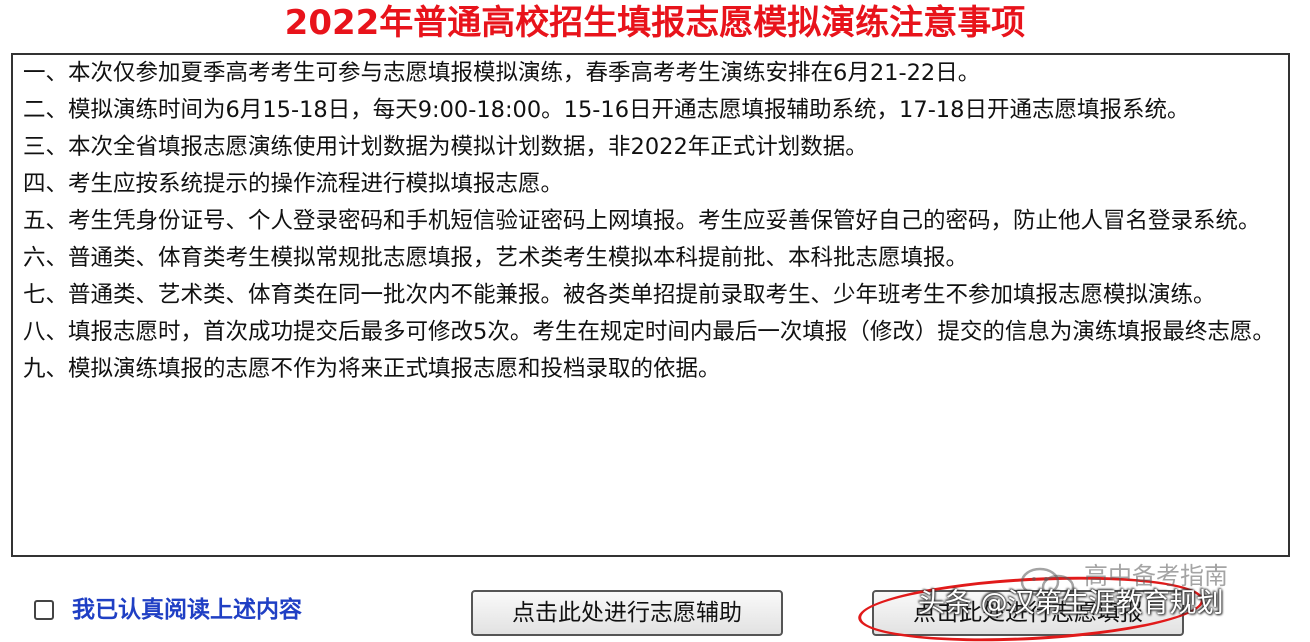 The height and width of the screenshot is (642, 1310). Describe the element at coordinates (372, 369) in the screenshot. I see `notice-item-9: 九、模拟演练填报的志愿不作为将来正式填报志愿和投档录取的依据。` at that location.